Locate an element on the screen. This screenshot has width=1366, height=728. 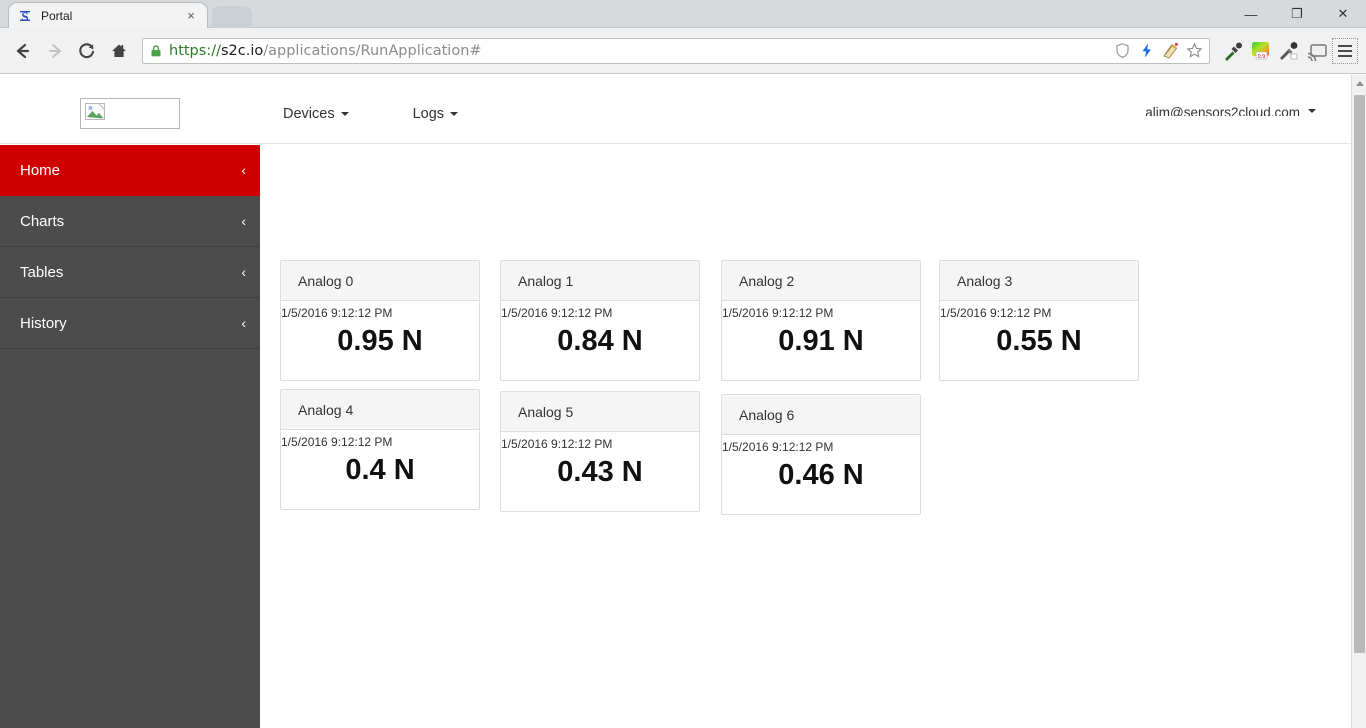
sidebar-item-home-label: Home is located at coordinates (40, 170).